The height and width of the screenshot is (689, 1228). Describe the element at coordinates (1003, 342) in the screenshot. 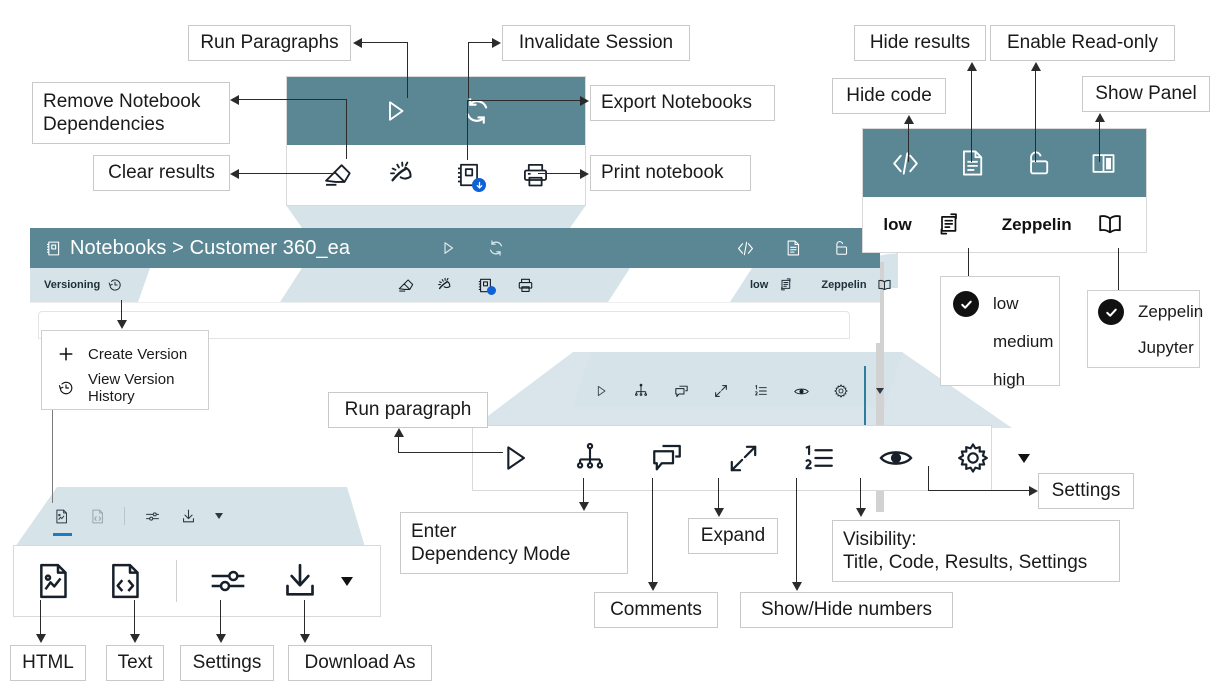

I see `level-option-medium: medium` at that location.